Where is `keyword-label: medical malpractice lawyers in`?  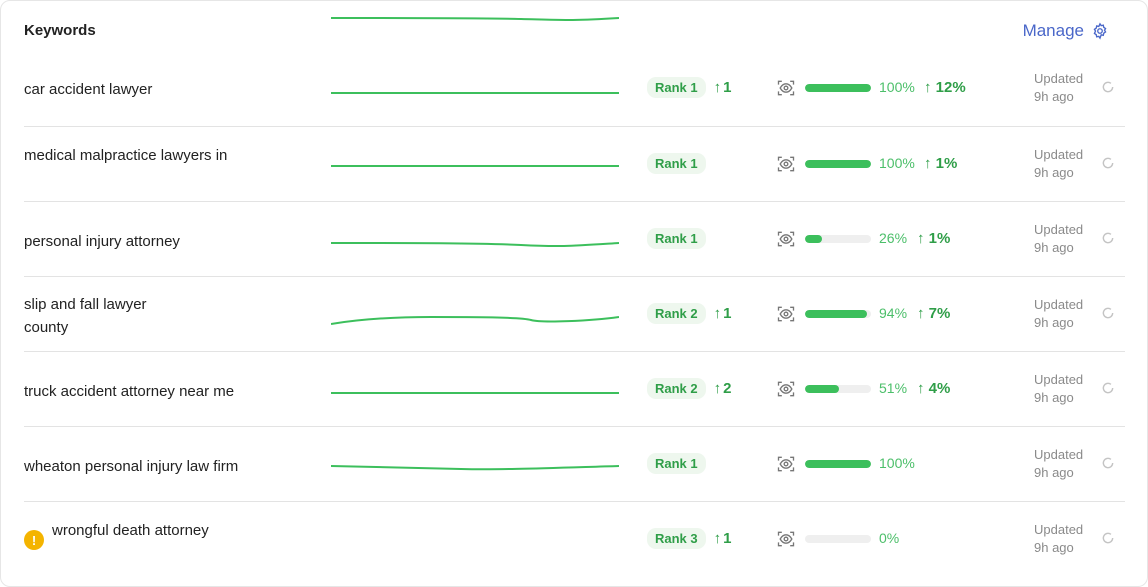
keyword-label: medical malpractice lawyers in is located at coordinates (126, 155).